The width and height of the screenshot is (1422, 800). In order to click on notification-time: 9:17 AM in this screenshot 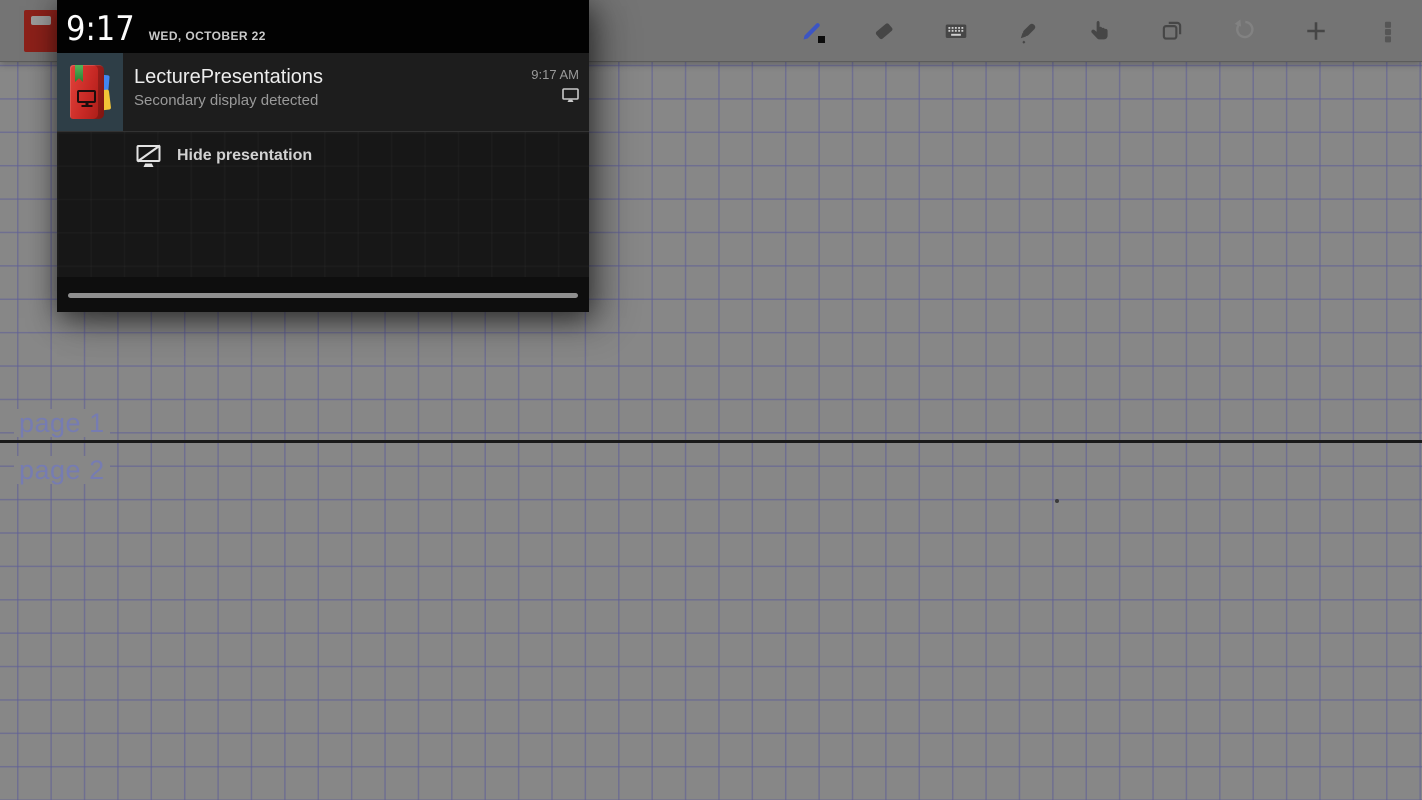, I will do `click(555, 74)`.